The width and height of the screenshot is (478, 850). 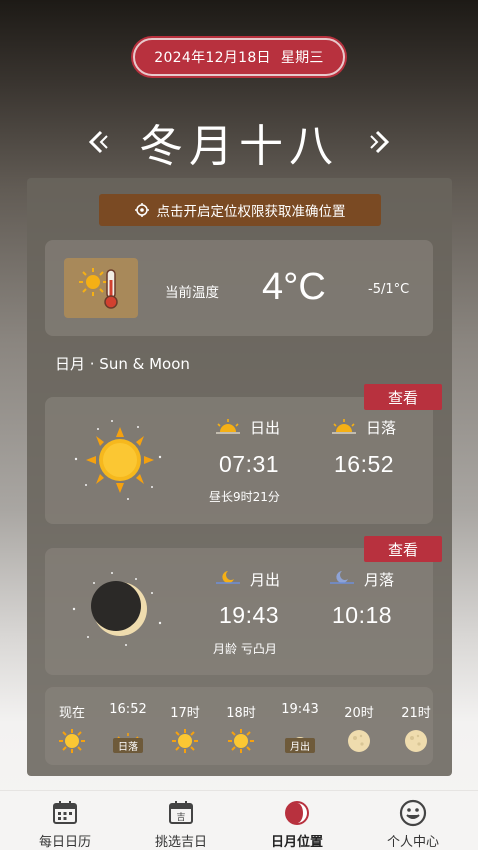 I want to click on lucky-day-icon: 吉, so click(x=181, y=813).